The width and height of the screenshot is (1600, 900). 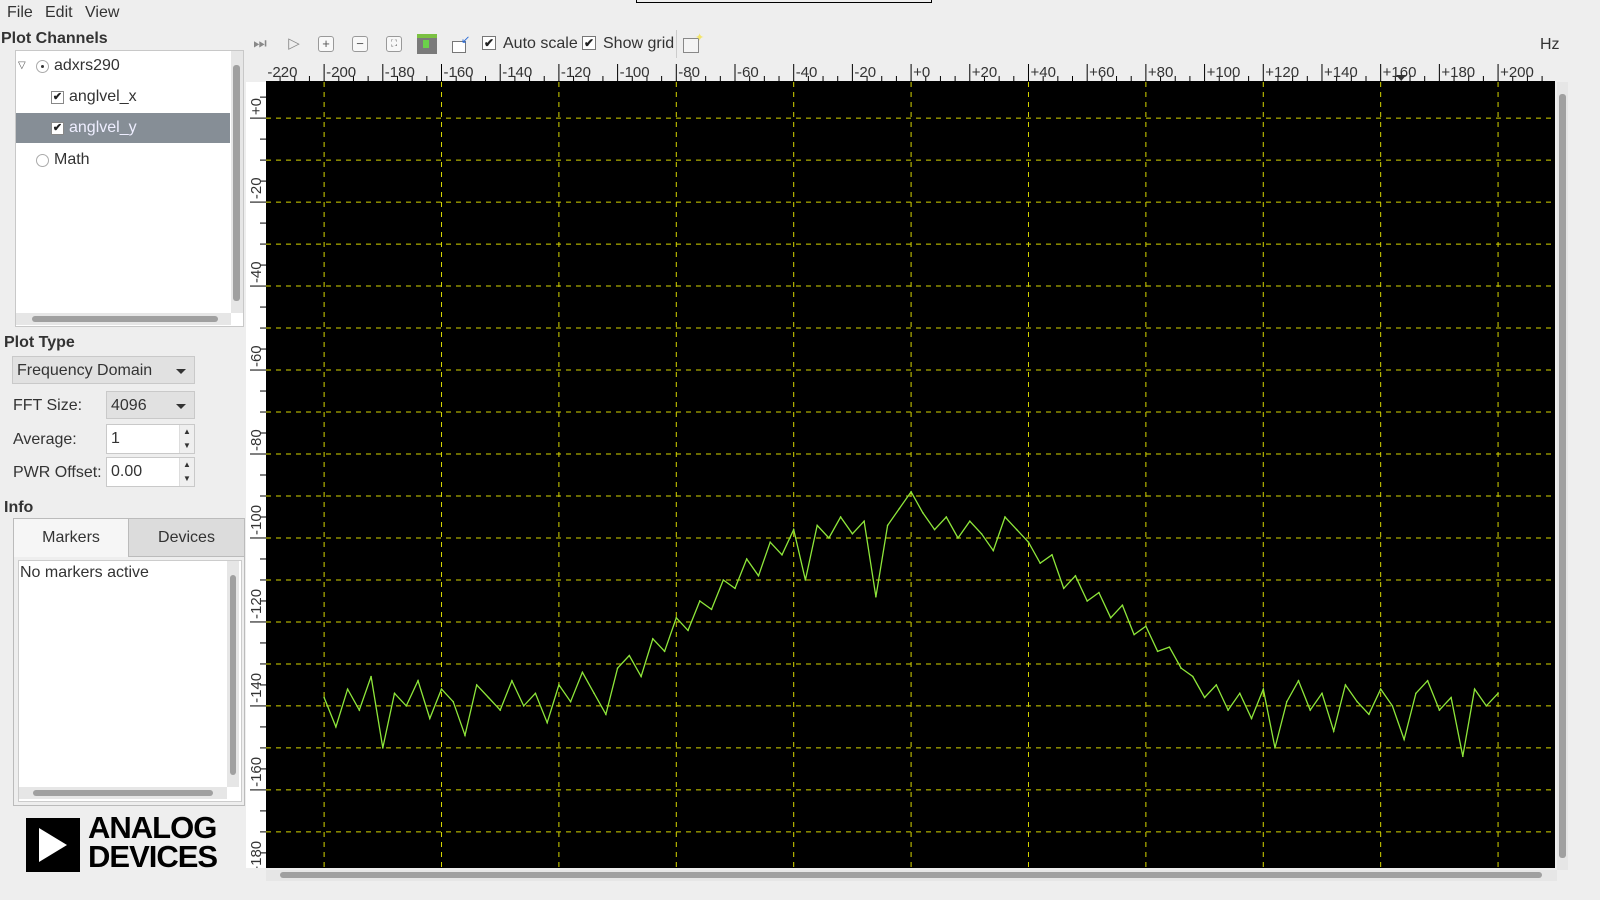 What do you see at coordinates (233, 674) in the screenshot?
I see `markers-vertical-scrollbar` at bounding box center [233, 674].